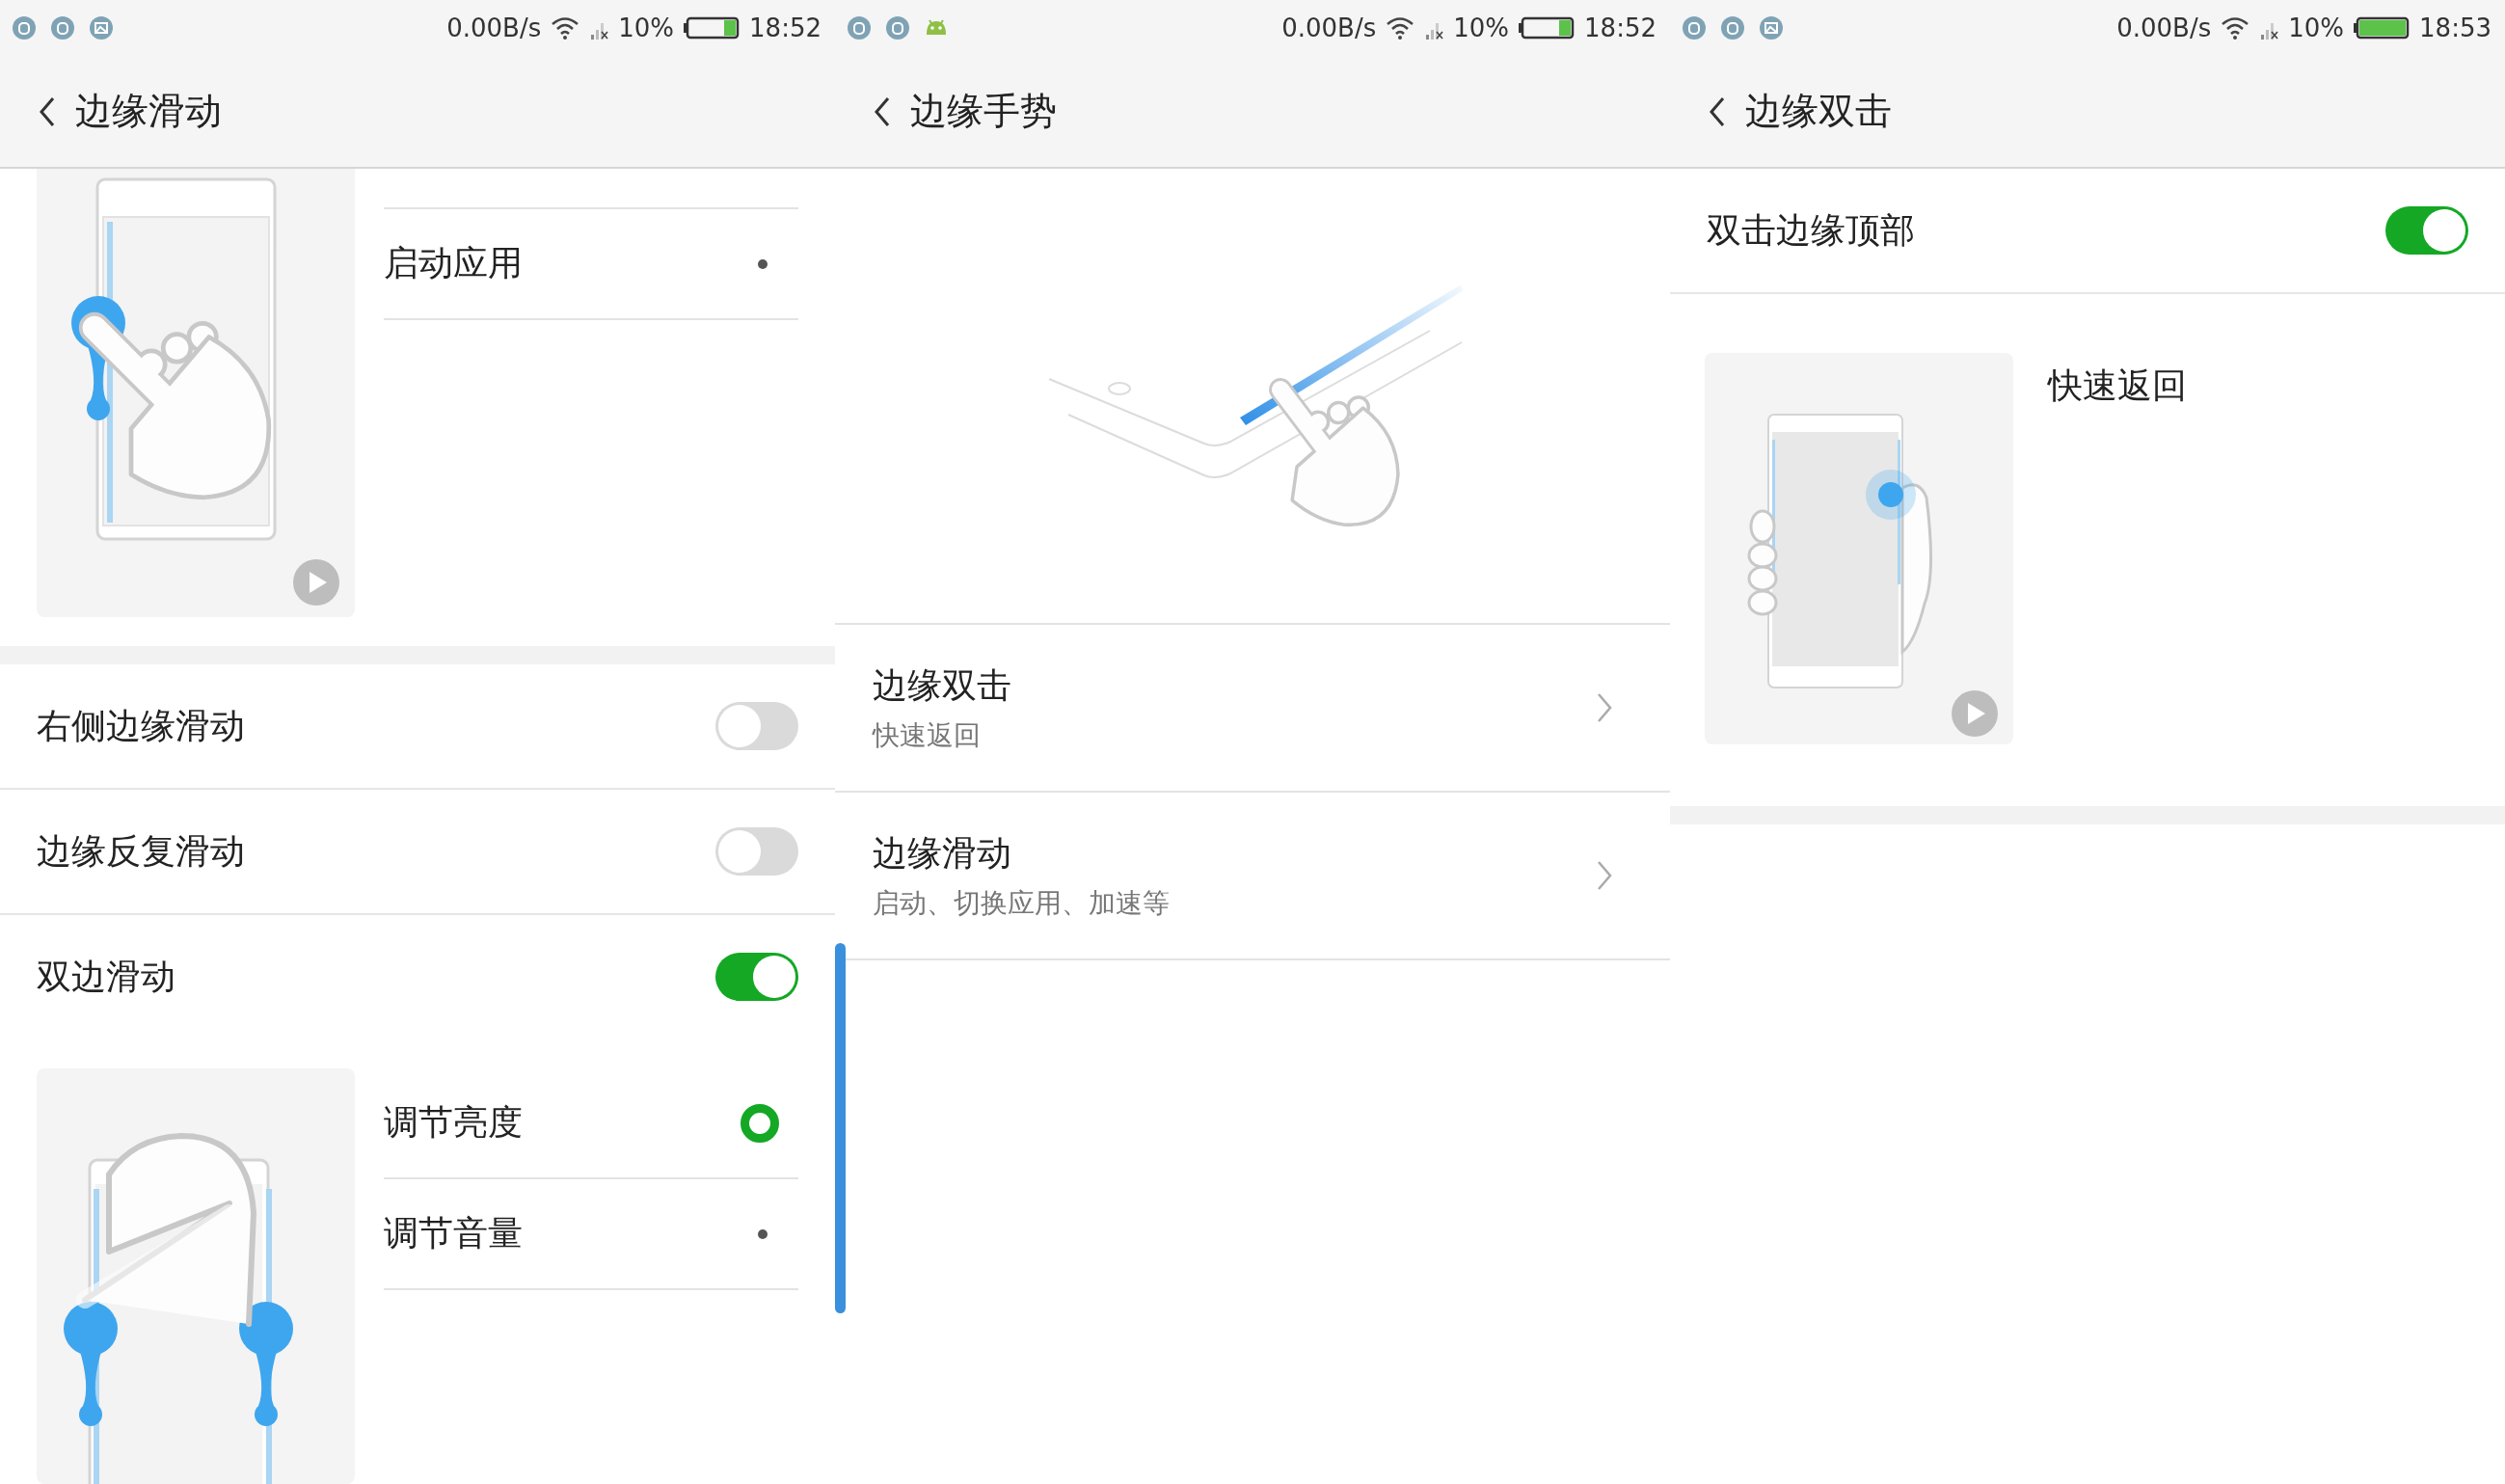 The width and height of the screenshot is (2505, 1484). Describe the element at coordinates (141, 725) in the screenshot. I see `setting-label: 右侧边缘滑动` at that location.